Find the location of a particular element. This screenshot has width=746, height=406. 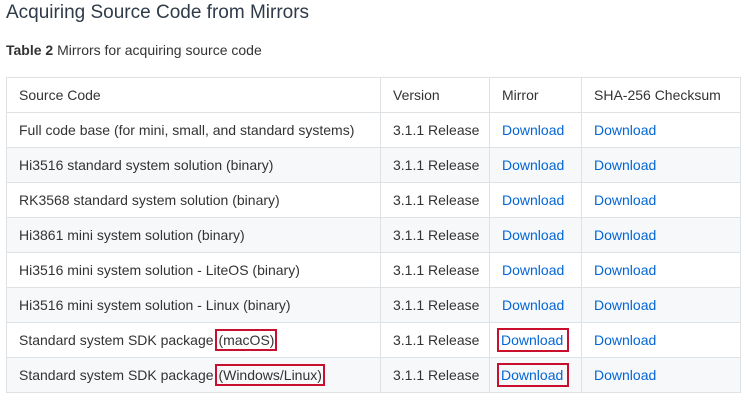

table-caption-text: Mirrors for acquiring source code is located at coordinates (159, 50).